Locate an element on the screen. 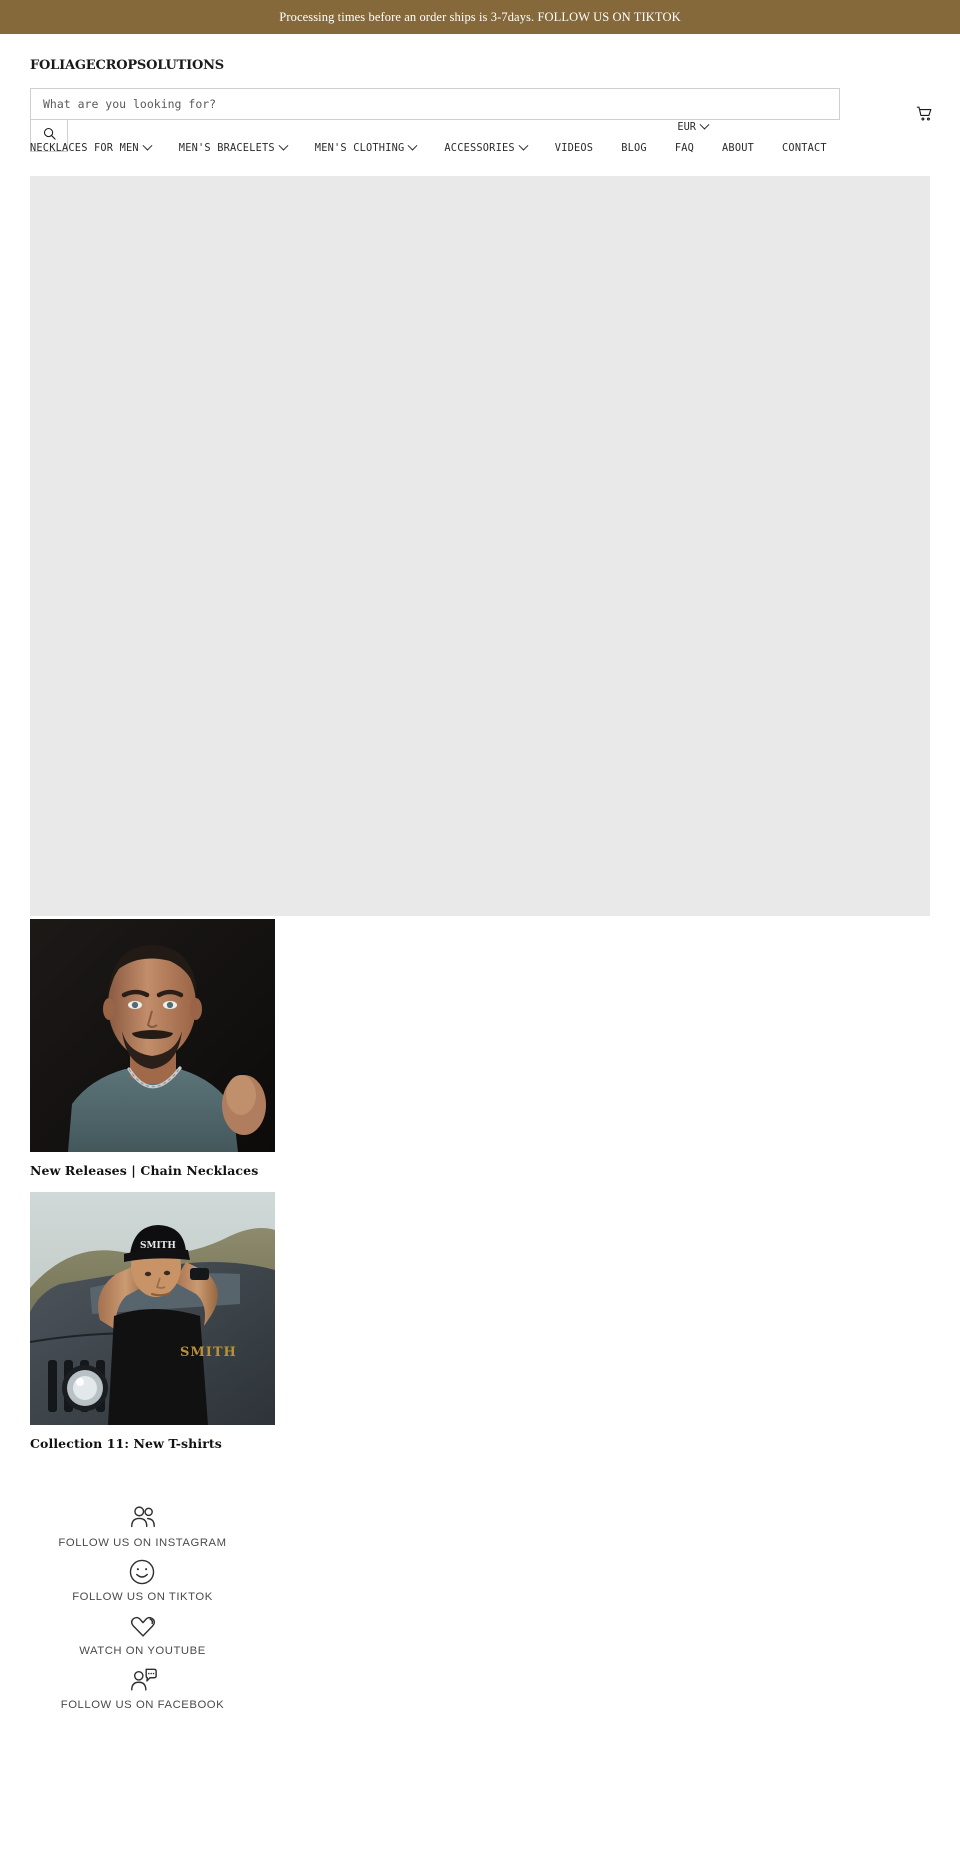 This screenshot has height=1875, width=960. shopping-cart-icon is located at coordinates (924, 116).